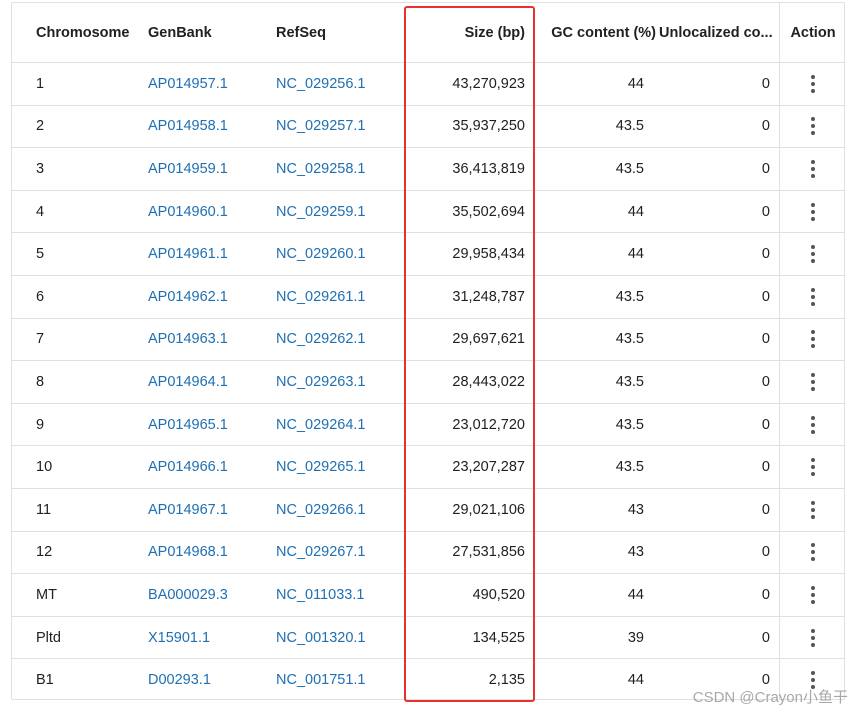  What do you see at coordinates (334, 340) in the screenshot?
I see `refseq-link: NC_029262.1` at bounding box center [334, 340].